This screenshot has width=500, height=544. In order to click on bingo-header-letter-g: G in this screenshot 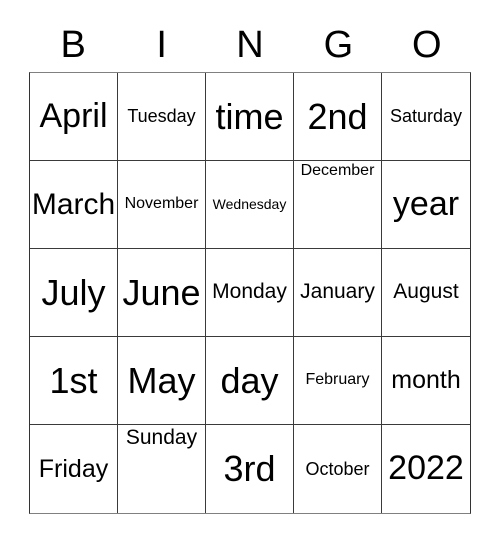, I will do `click(338, 45)`.